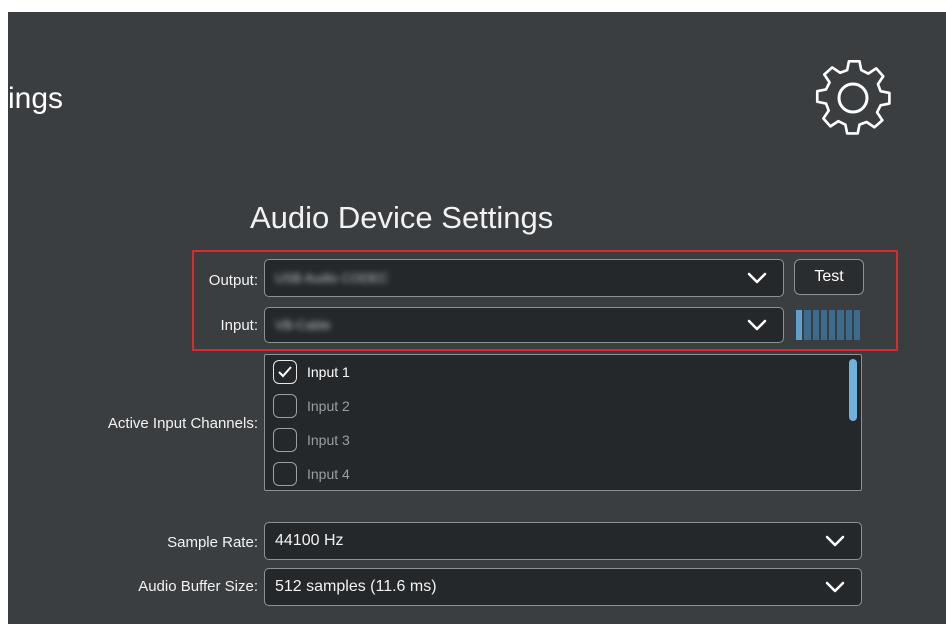 Image resolution: width=946 pixels, height=630 pixels. I want to click on page-title: ings, so click(36, 98).